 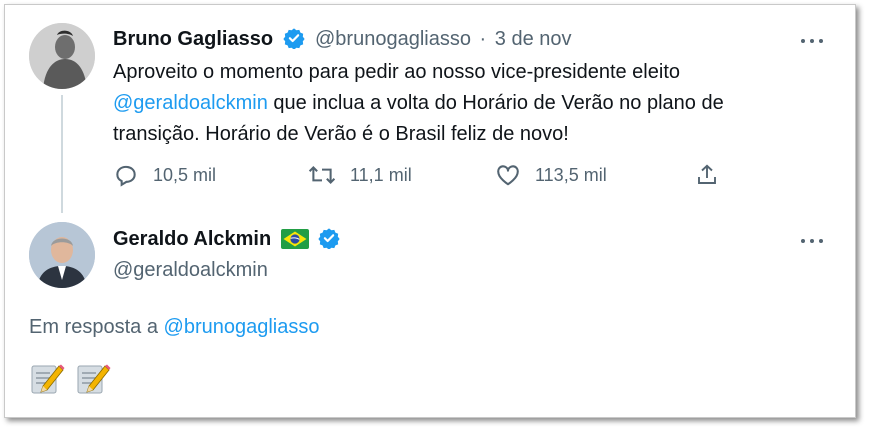 I want to click on tweet-meta: @brunogagliasso · 3 de nov, so click(x=443, y=39).